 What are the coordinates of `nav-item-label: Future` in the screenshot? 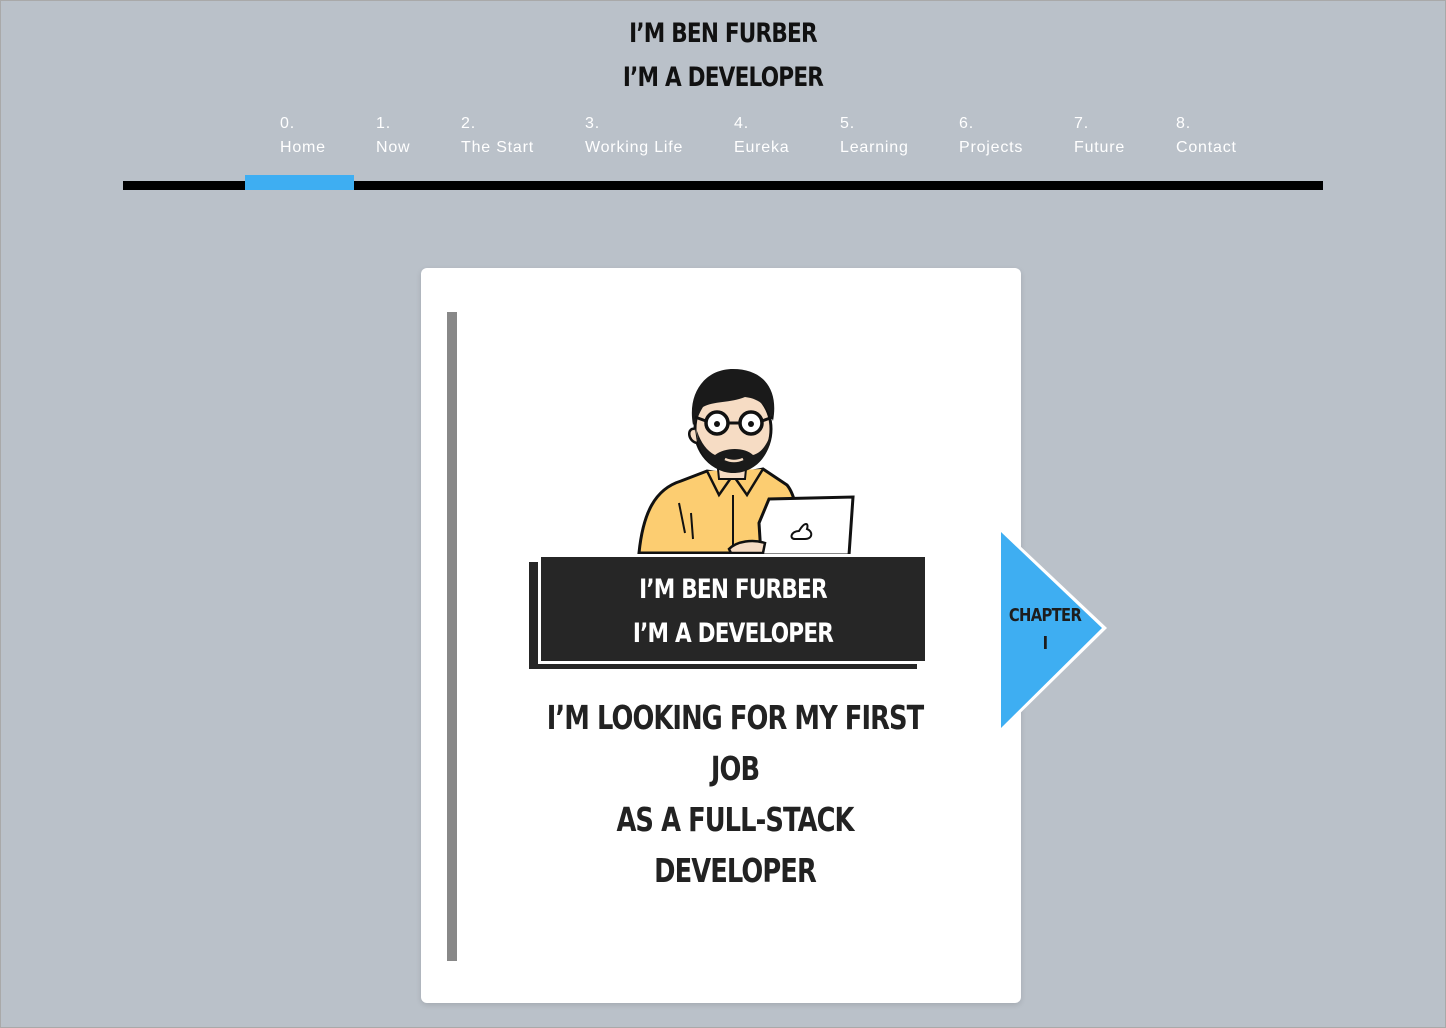 It's located at (1100, 147).